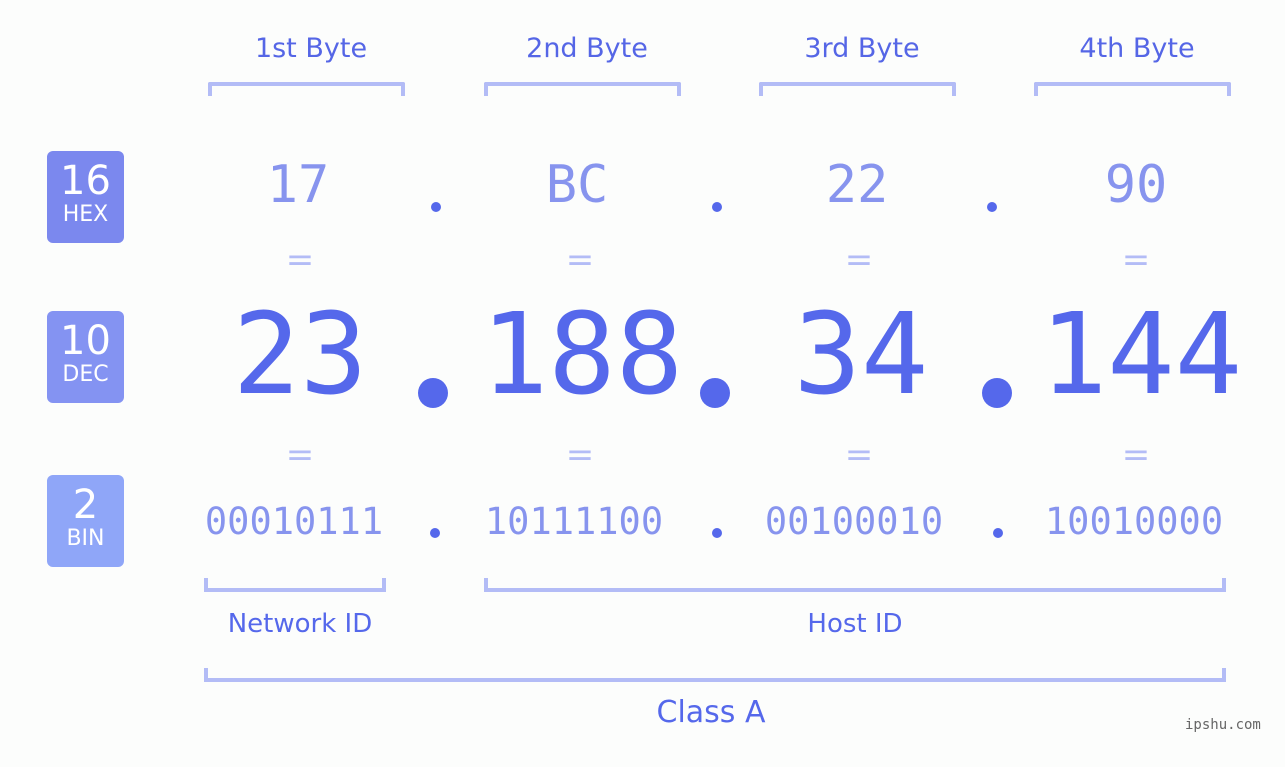 Image resolution: width=1285 pixels, height=767 pixels. Describe the element at coordinates (85, 374) in the screenshot. I see `dec-badge-label: DEC` at that location.